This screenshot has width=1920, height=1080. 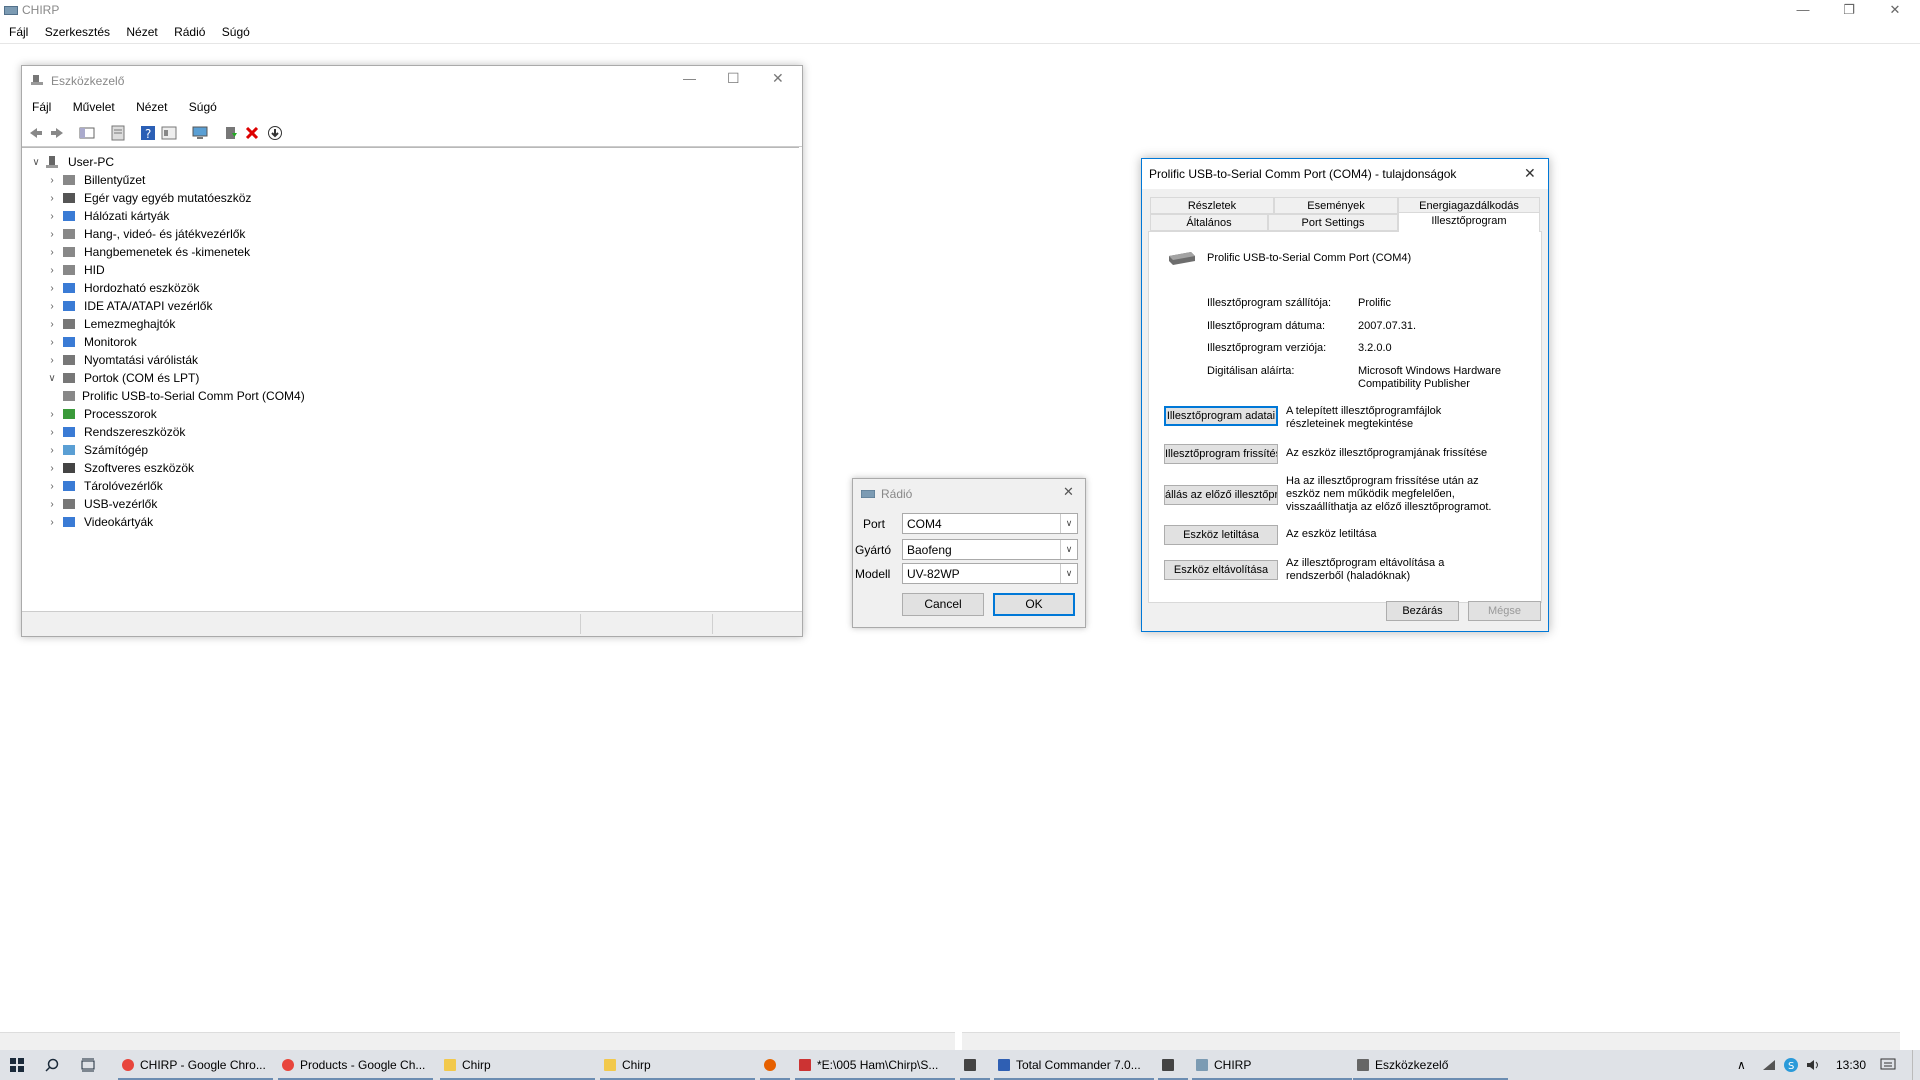 What do you see at coordinates (252, 133) in the screenshot?
I see `uninstall-x-icon` at bounding box center [252, 133].